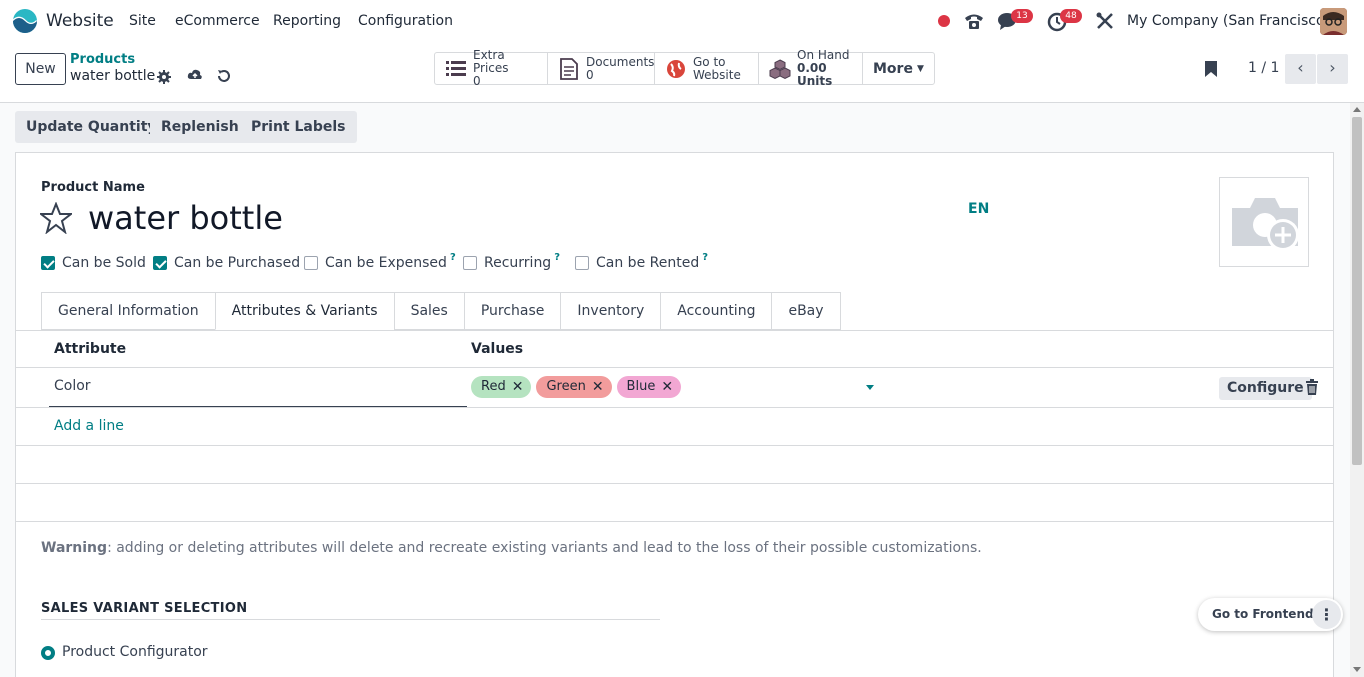  What do you see at coordinates (1105, 21) in the screenshot?
I see `tools-icon` at bounding box center [1105, 21].